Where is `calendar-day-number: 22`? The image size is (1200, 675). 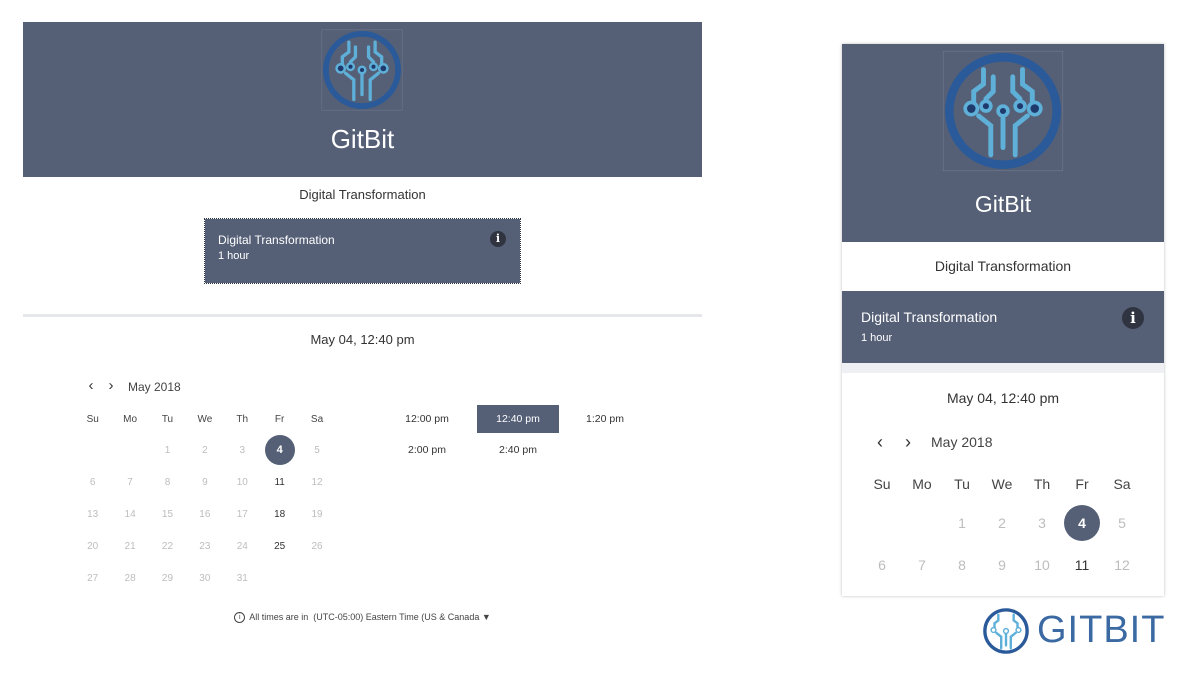 calendar-day-number: 22 is located at coordinates (167, 546).